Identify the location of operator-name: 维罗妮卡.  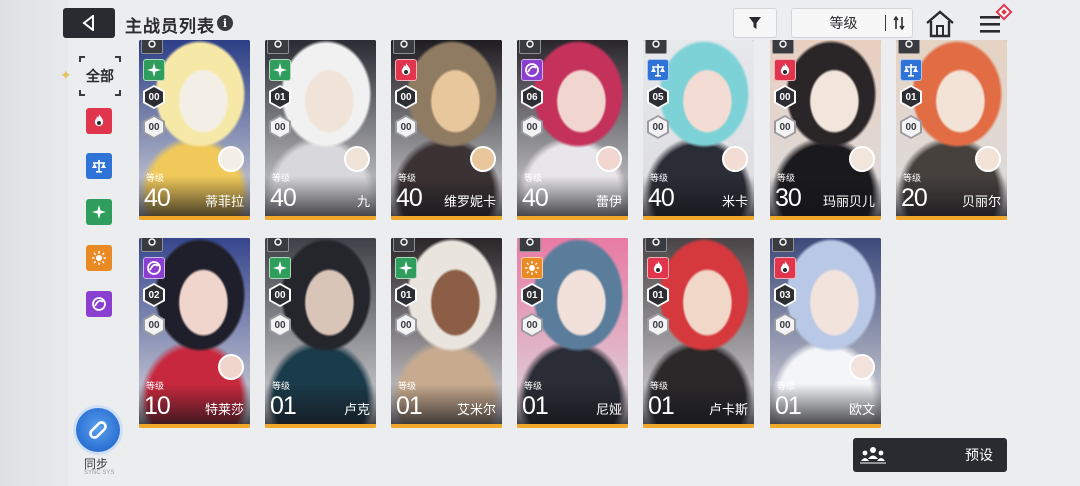
(469, 201).